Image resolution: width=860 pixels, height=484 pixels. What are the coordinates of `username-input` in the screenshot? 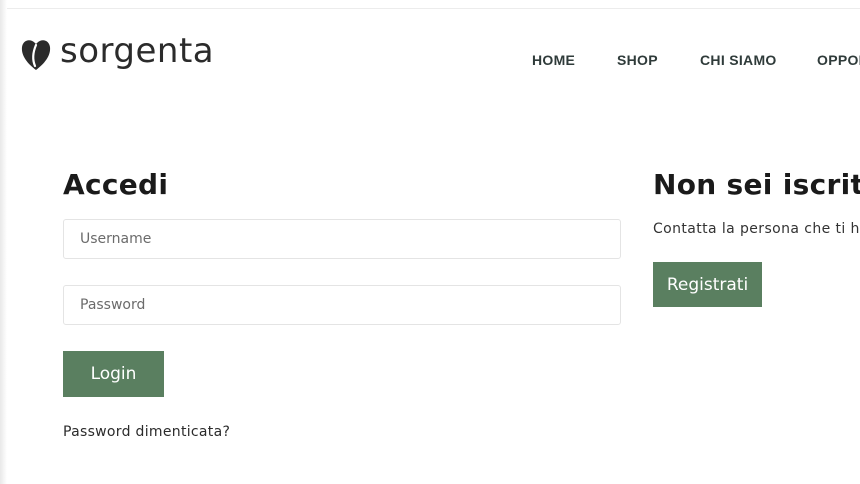 It's located at (342, 239).